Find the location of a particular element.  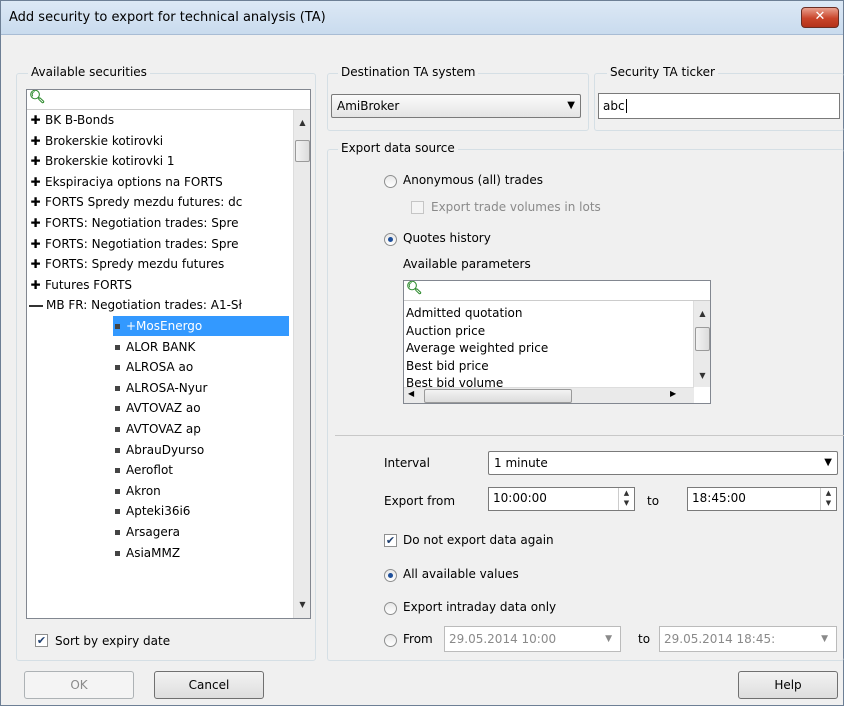

collapse-minus-icon is located at coordinates (36, 305).